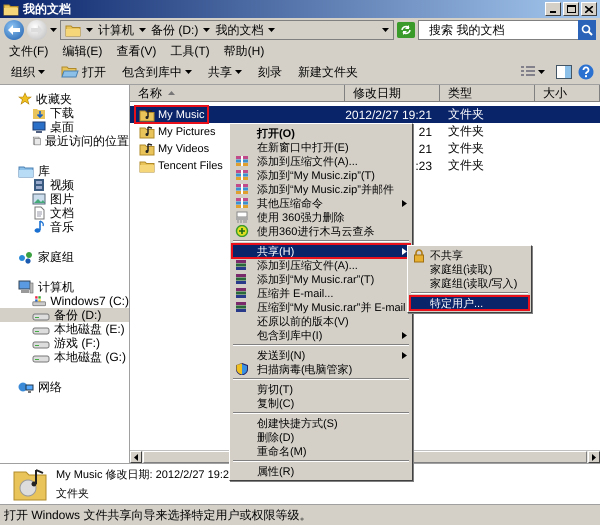 Image resolution: width=600 pixels, height=525 pixels. Describe the element at coordinates (425, 131) in the screenshot. I see `modified-date: 21` at that location.